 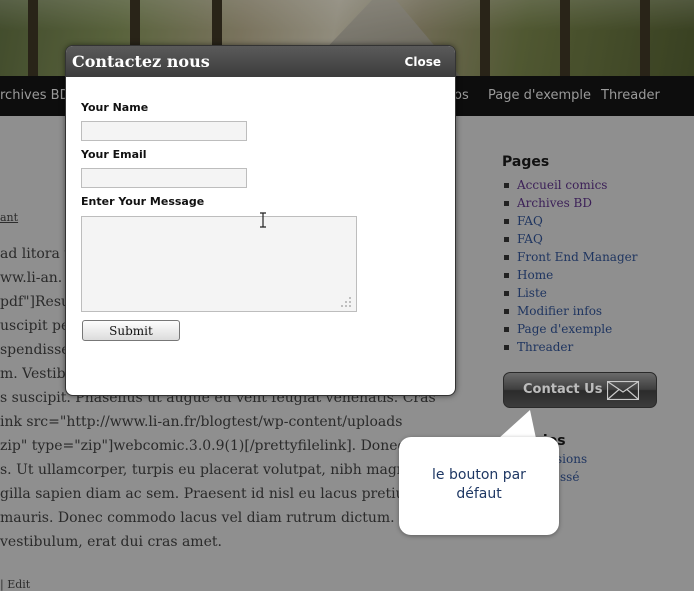 What do you see at coordinates (141, 61) in the screenshot?
I see `modal-title: Contactez nous` at bounding box center [141, 61].